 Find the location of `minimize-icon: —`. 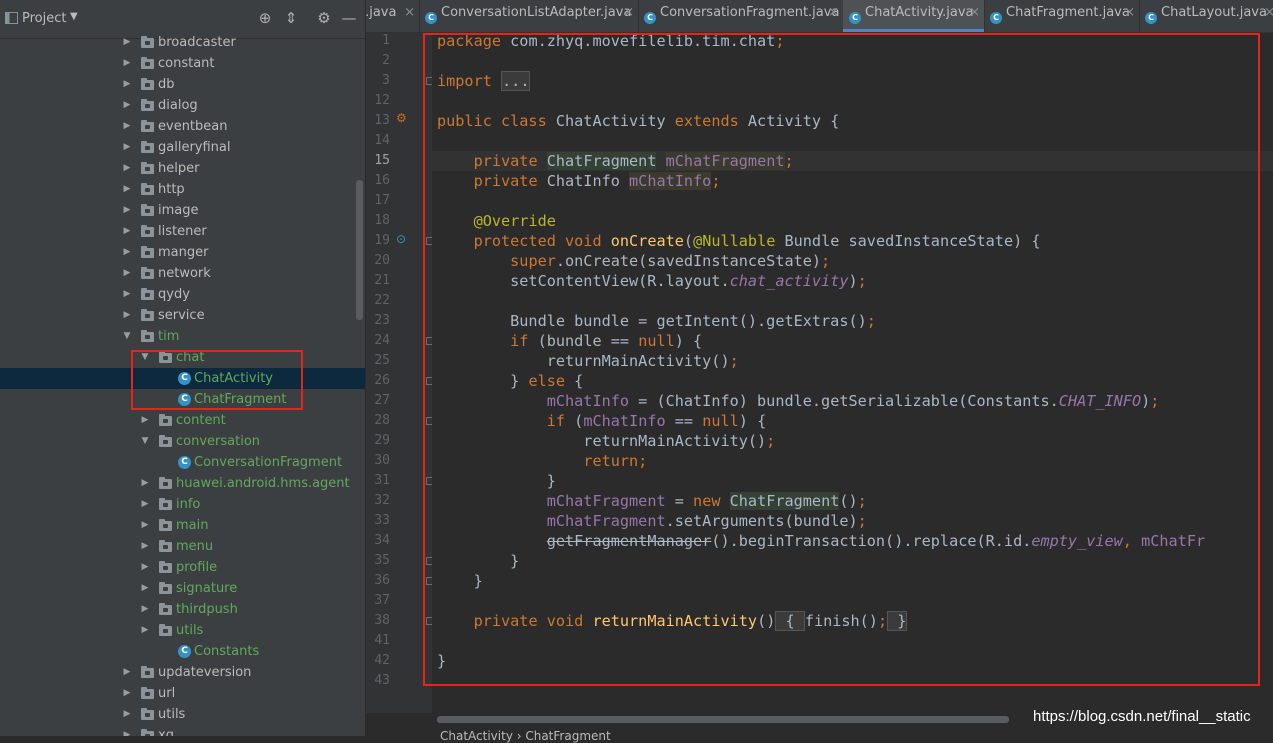

minimize-icon: — is located at coordinates (349, 18).